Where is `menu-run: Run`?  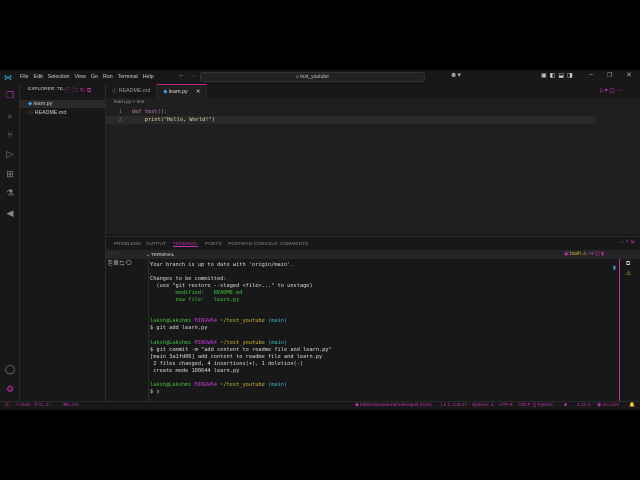
menu-run: Run is located at coordinates (108, 77).